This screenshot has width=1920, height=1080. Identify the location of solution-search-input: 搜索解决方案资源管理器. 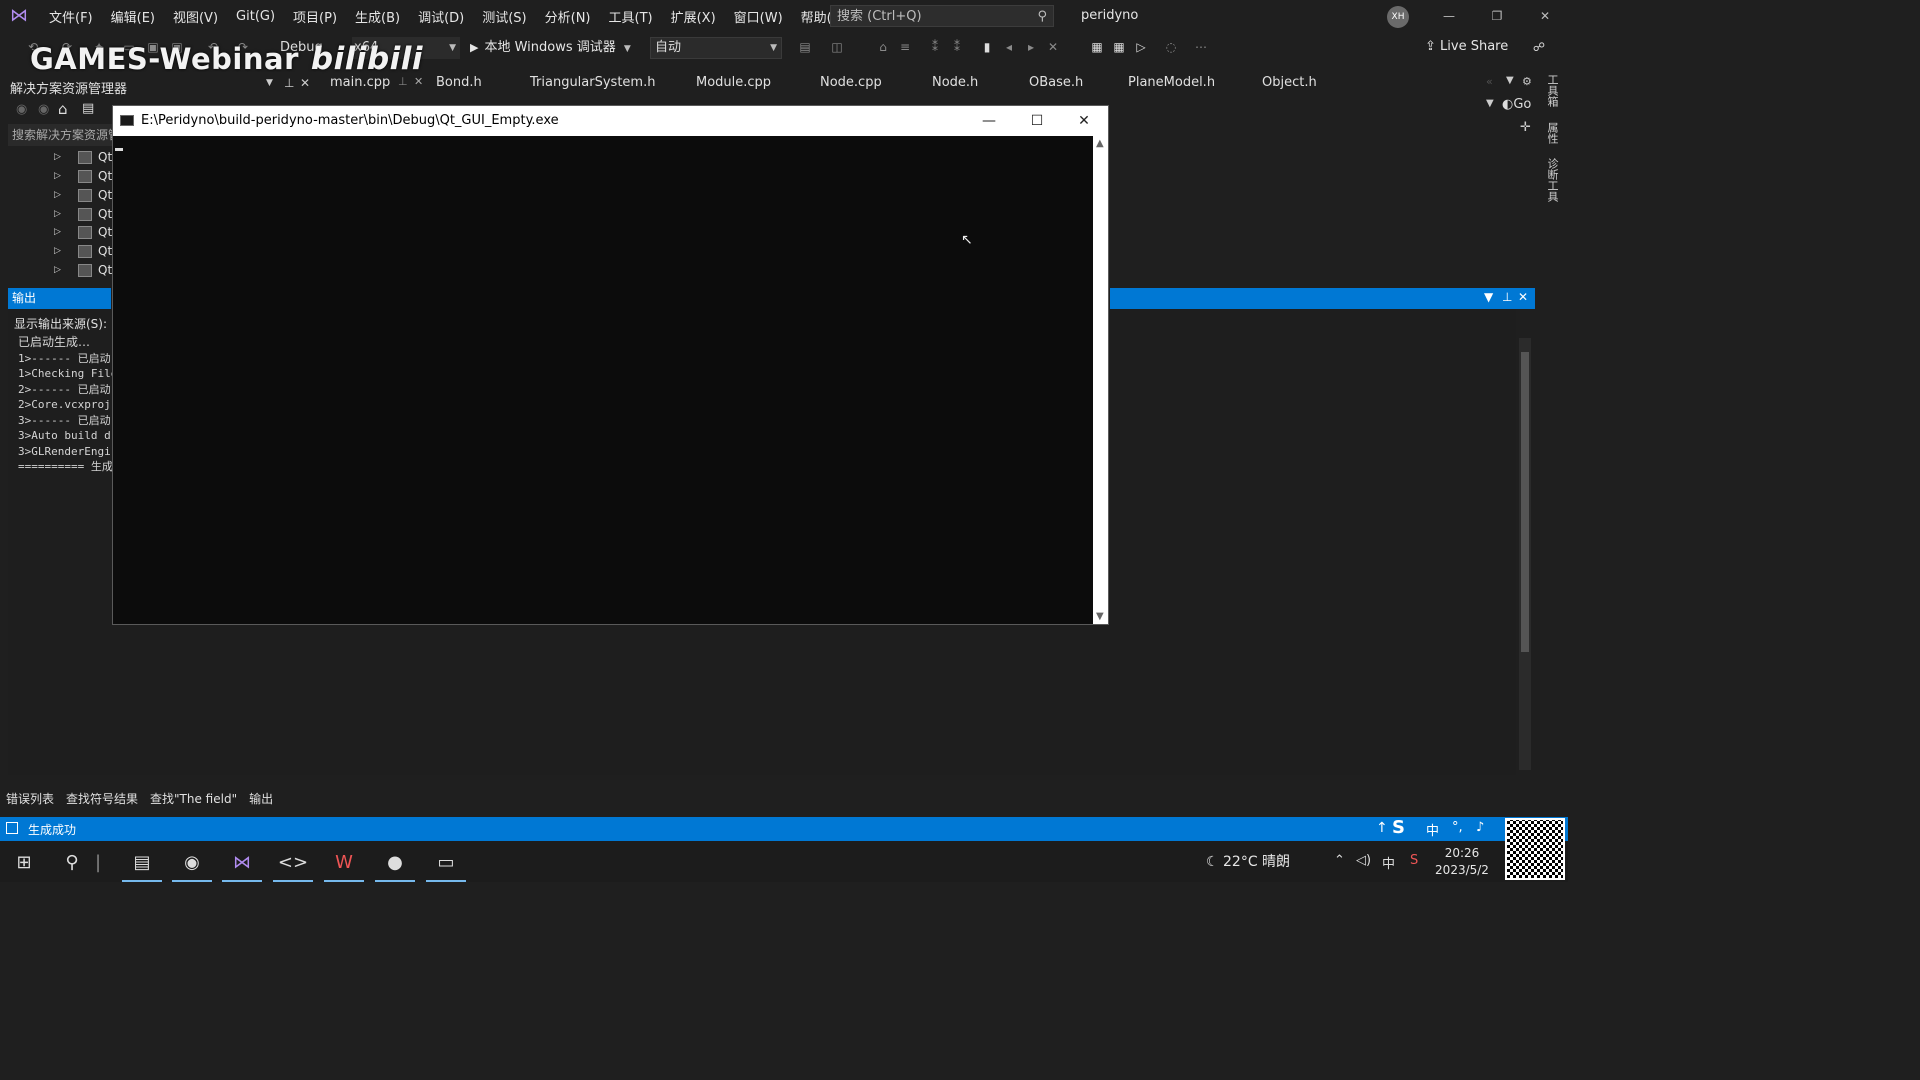
(60, 135).